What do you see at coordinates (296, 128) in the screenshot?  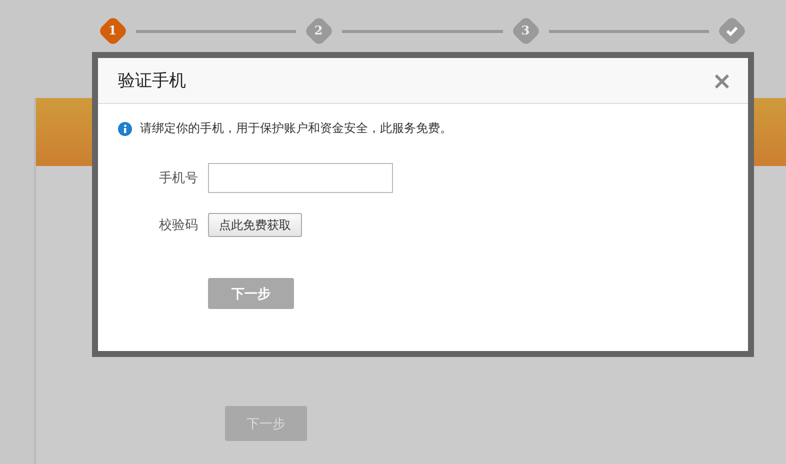 I see `notice-text: 请绑定你的手机，用于保护账户和资金安全，此服务免费。` at bounding box center [296, 128].